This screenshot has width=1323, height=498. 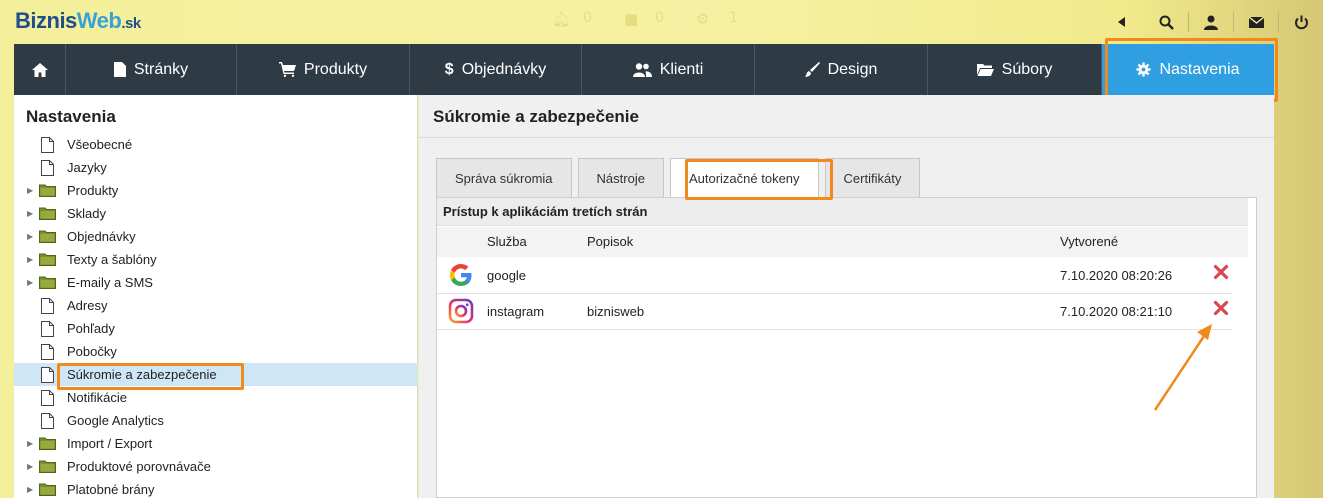 I want to click on sidebar-item: Jazyky, so click(x=216, y=167).